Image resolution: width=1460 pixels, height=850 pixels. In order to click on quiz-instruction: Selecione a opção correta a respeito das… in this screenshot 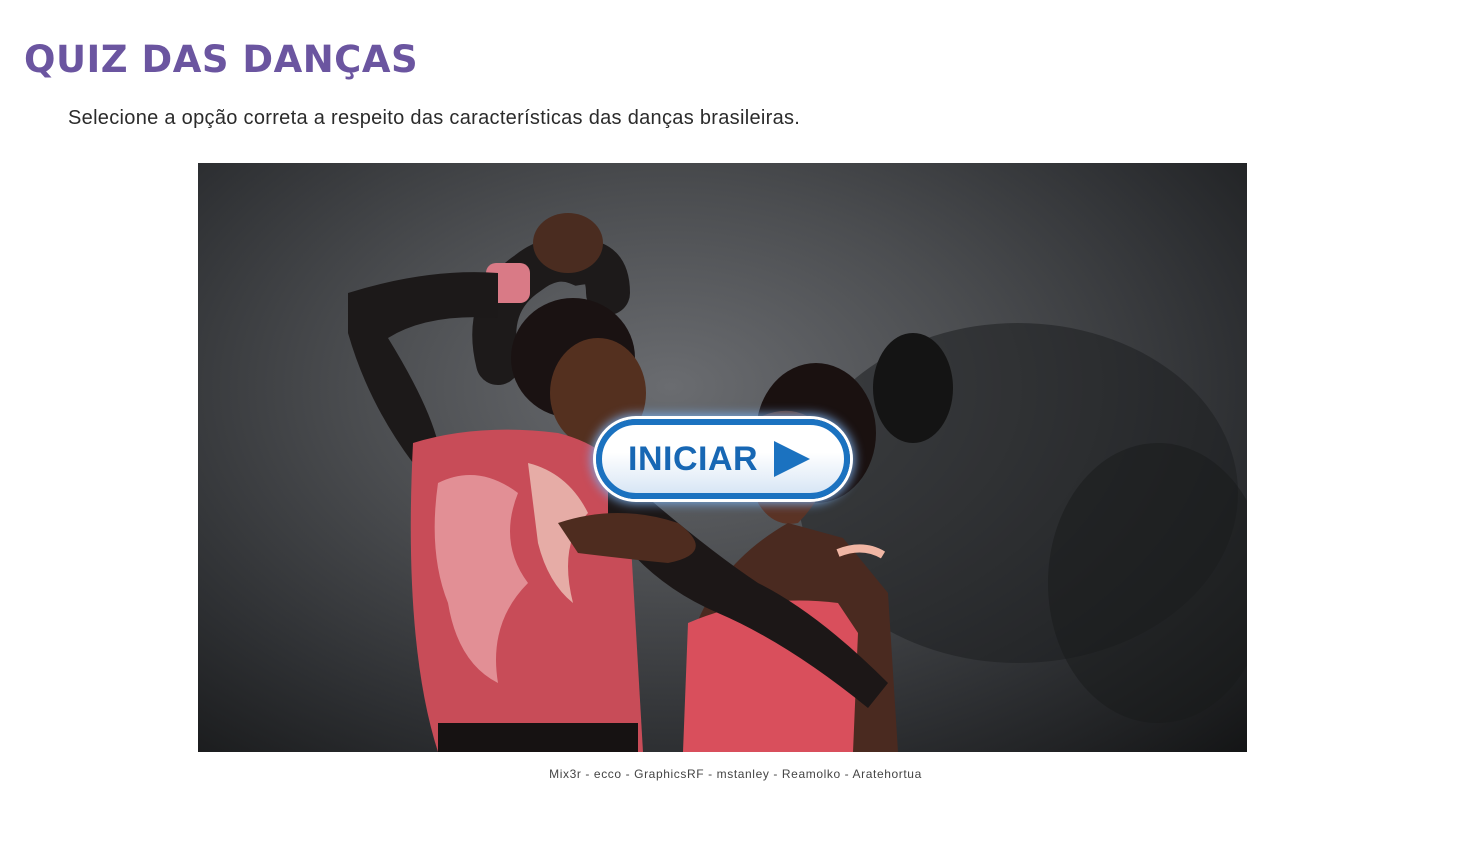, I will do `click(434, 118)`.